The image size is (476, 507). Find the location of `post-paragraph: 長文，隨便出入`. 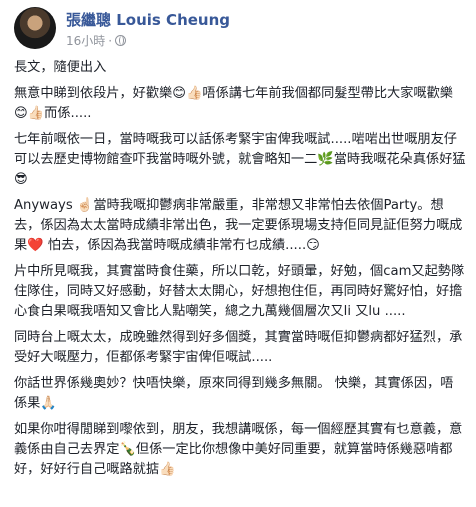

post-paragraph: 長文，隨便出入 is located at coordinates (60, 67).